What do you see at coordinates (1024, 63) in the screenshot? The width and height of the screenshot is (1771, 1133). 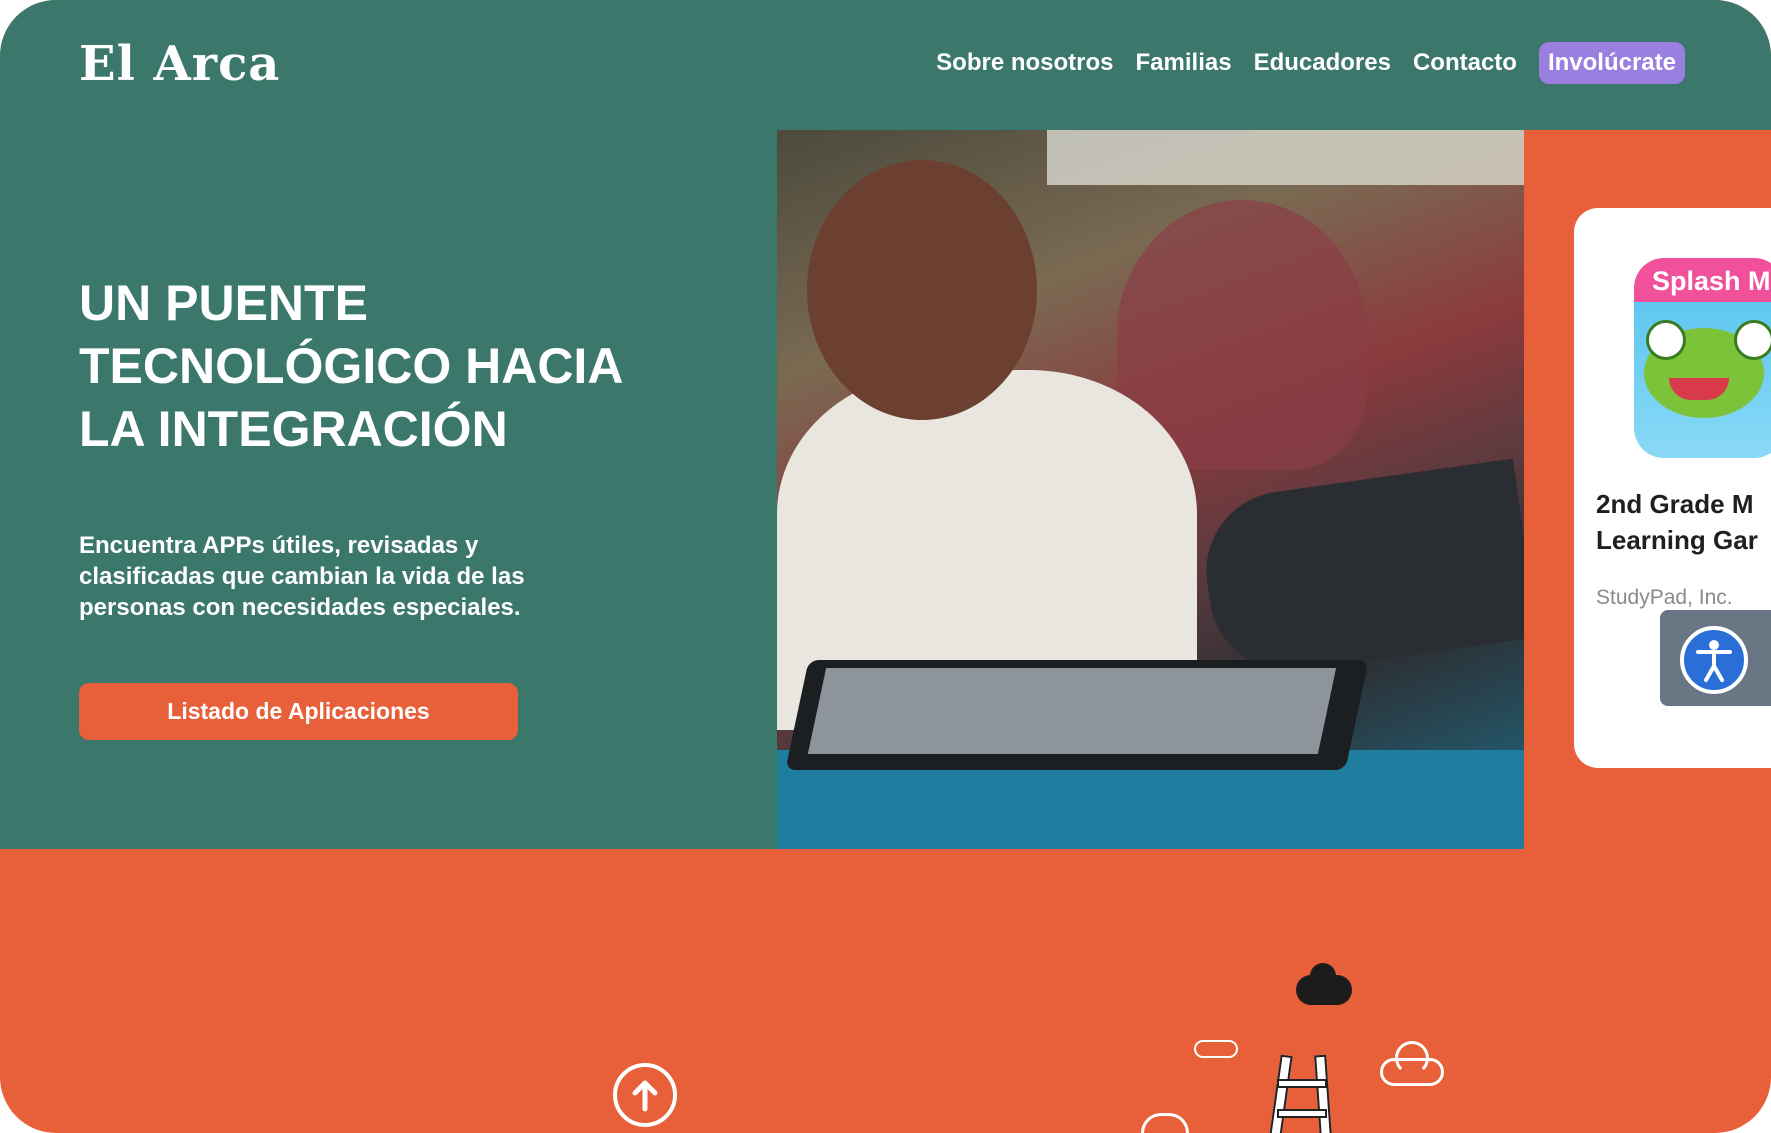 I see `nav-link-sobre-nosotros: Sobre nosotros` at bounding box center [1024, 63].